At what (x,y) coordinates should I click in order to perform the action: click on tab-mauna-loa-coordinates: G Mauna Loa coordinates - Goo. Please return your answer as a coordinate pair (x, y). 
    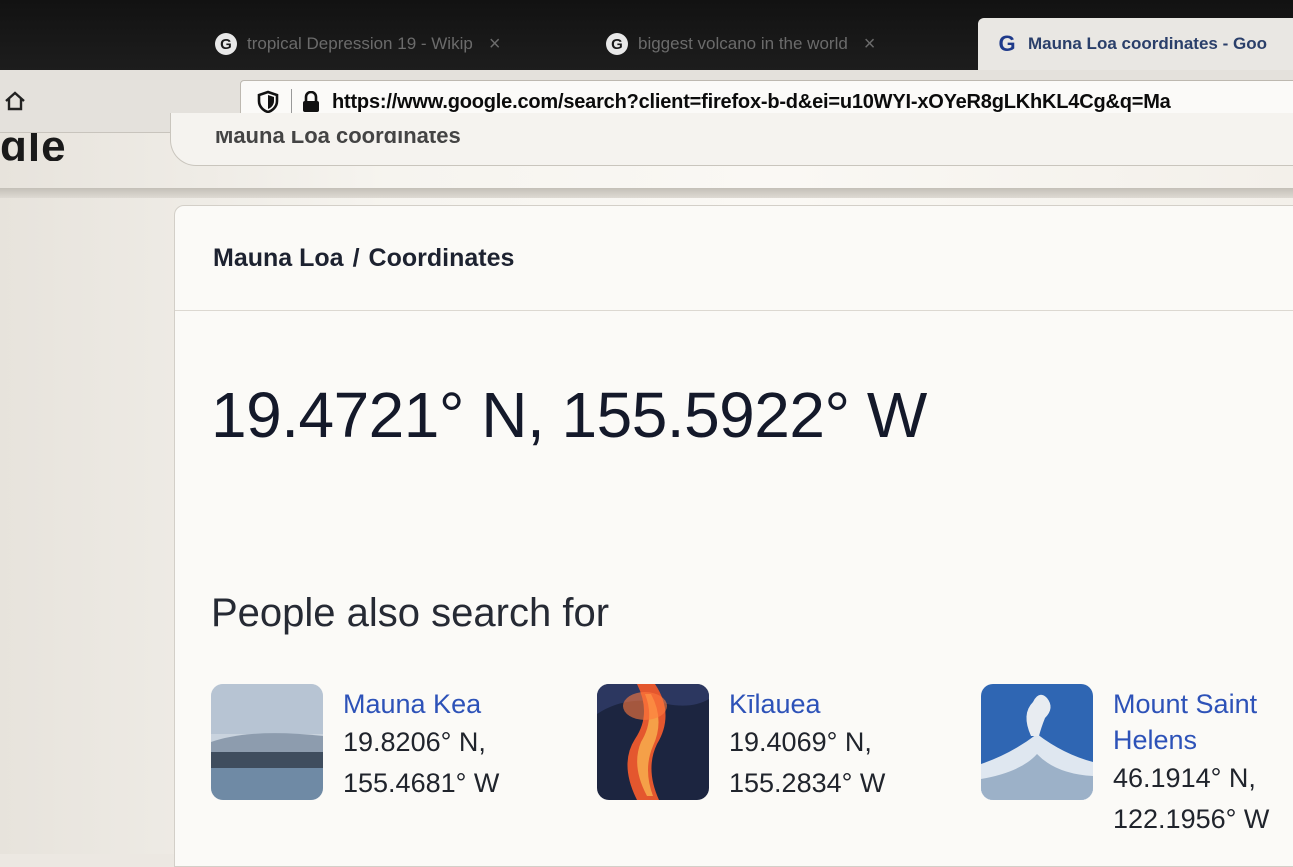
    Looking at the image, I should click on (1135, 44).